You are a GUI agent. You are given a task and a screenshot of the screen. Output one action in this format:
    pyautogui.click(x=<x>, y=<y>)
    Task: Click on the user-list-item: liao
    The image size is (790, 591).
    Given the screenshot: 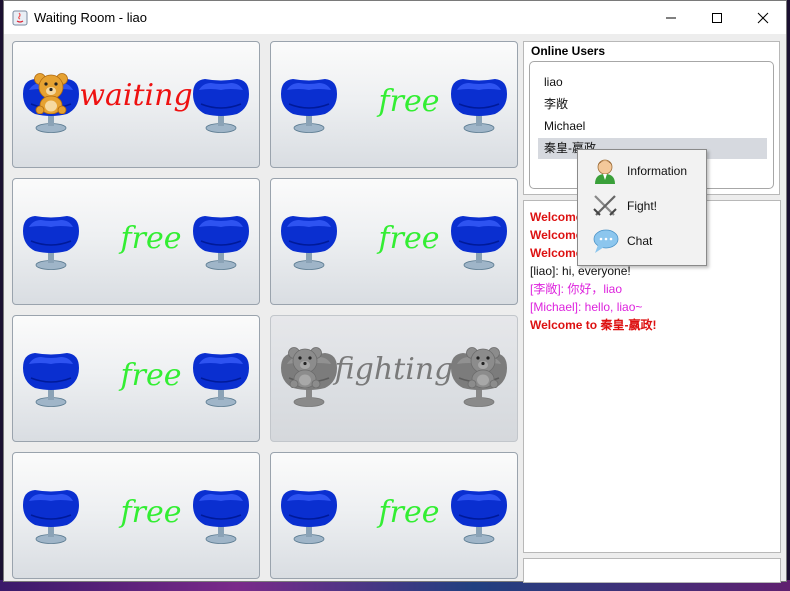 What is the action you would take?
    pyautogui.click(x=652, y=82)
    